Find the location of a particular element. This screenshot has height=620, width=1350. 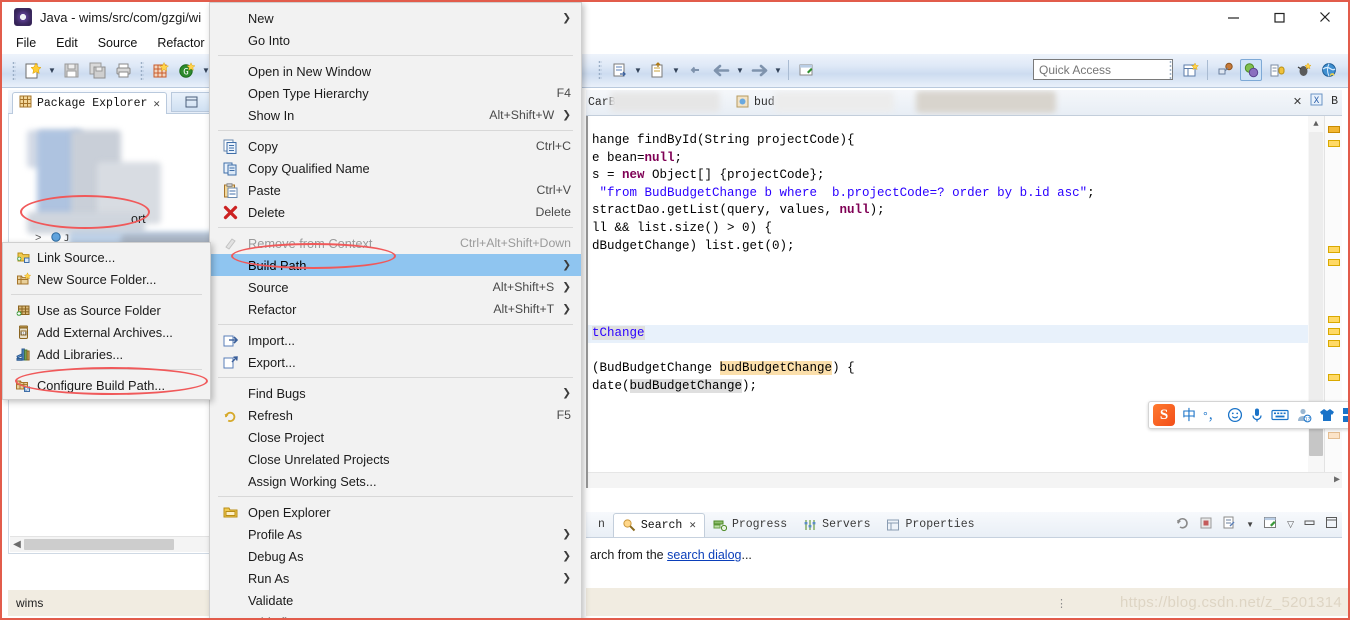

menu-item-show-in: Show In Alt+Shift+W ❯ is located at coordinates (395, 115).